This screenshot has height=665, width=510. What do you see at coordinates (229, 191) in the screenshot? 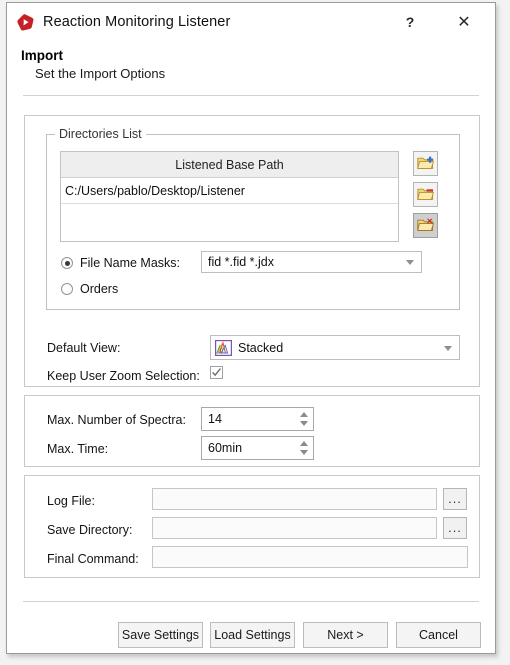
I see `table-row: C:/Users/pablo/Desktop/Listener` at bounding box center [229, 191].